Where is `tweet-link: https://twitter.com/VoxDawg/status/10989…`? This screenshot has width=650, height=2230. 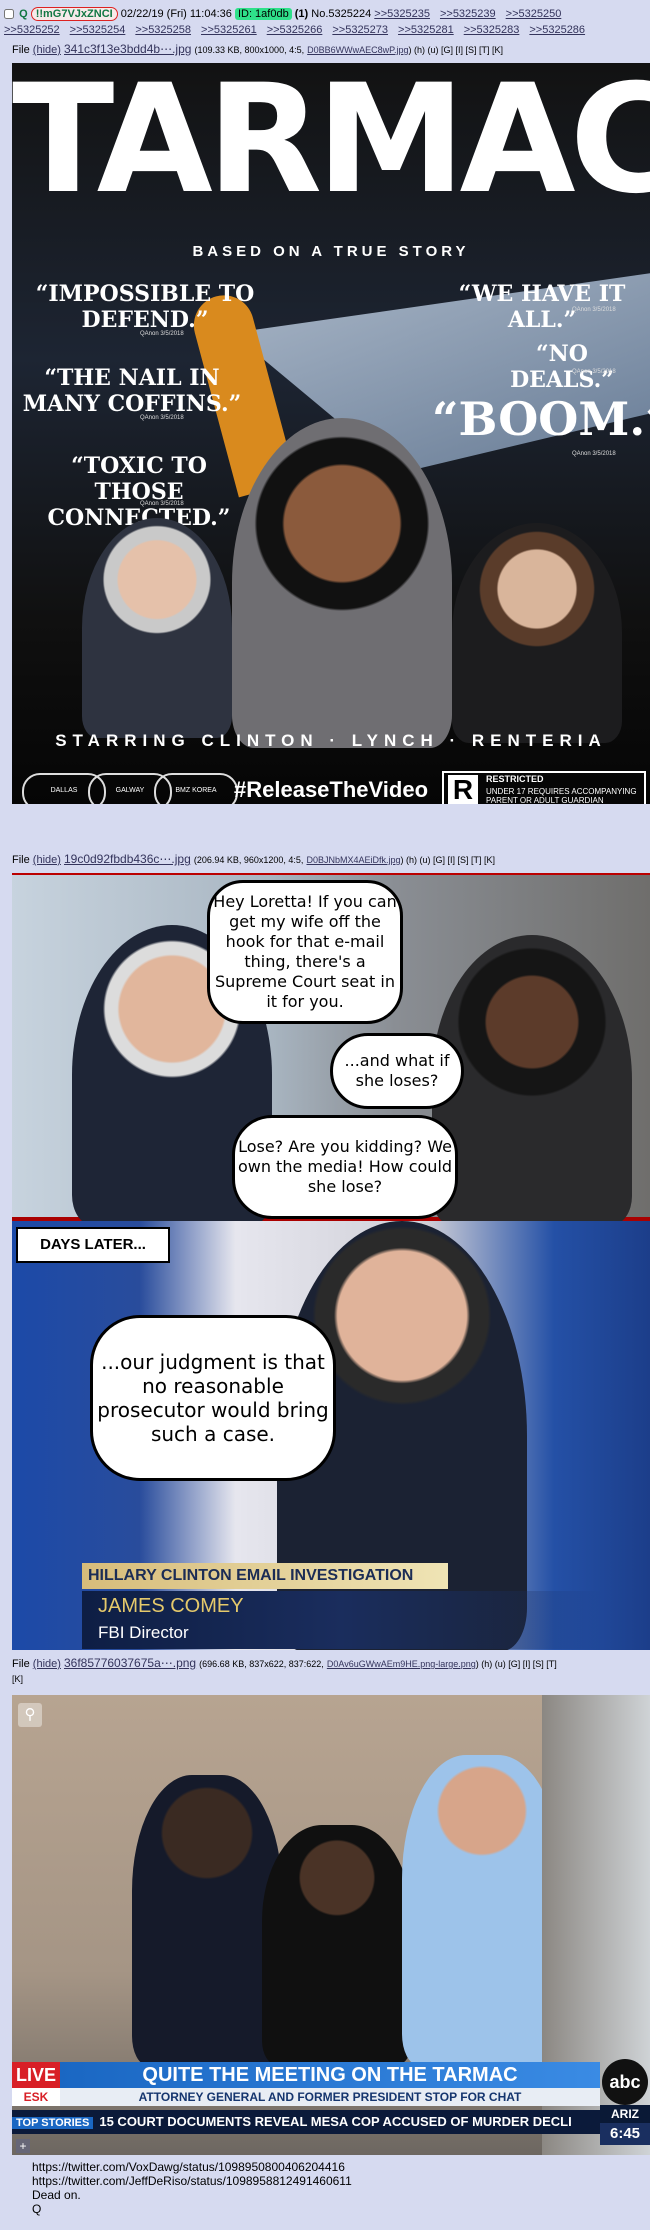
tweet-link: https://twitter.com/VoxDawg/status/10989… is located at coordinates (192, 2167).